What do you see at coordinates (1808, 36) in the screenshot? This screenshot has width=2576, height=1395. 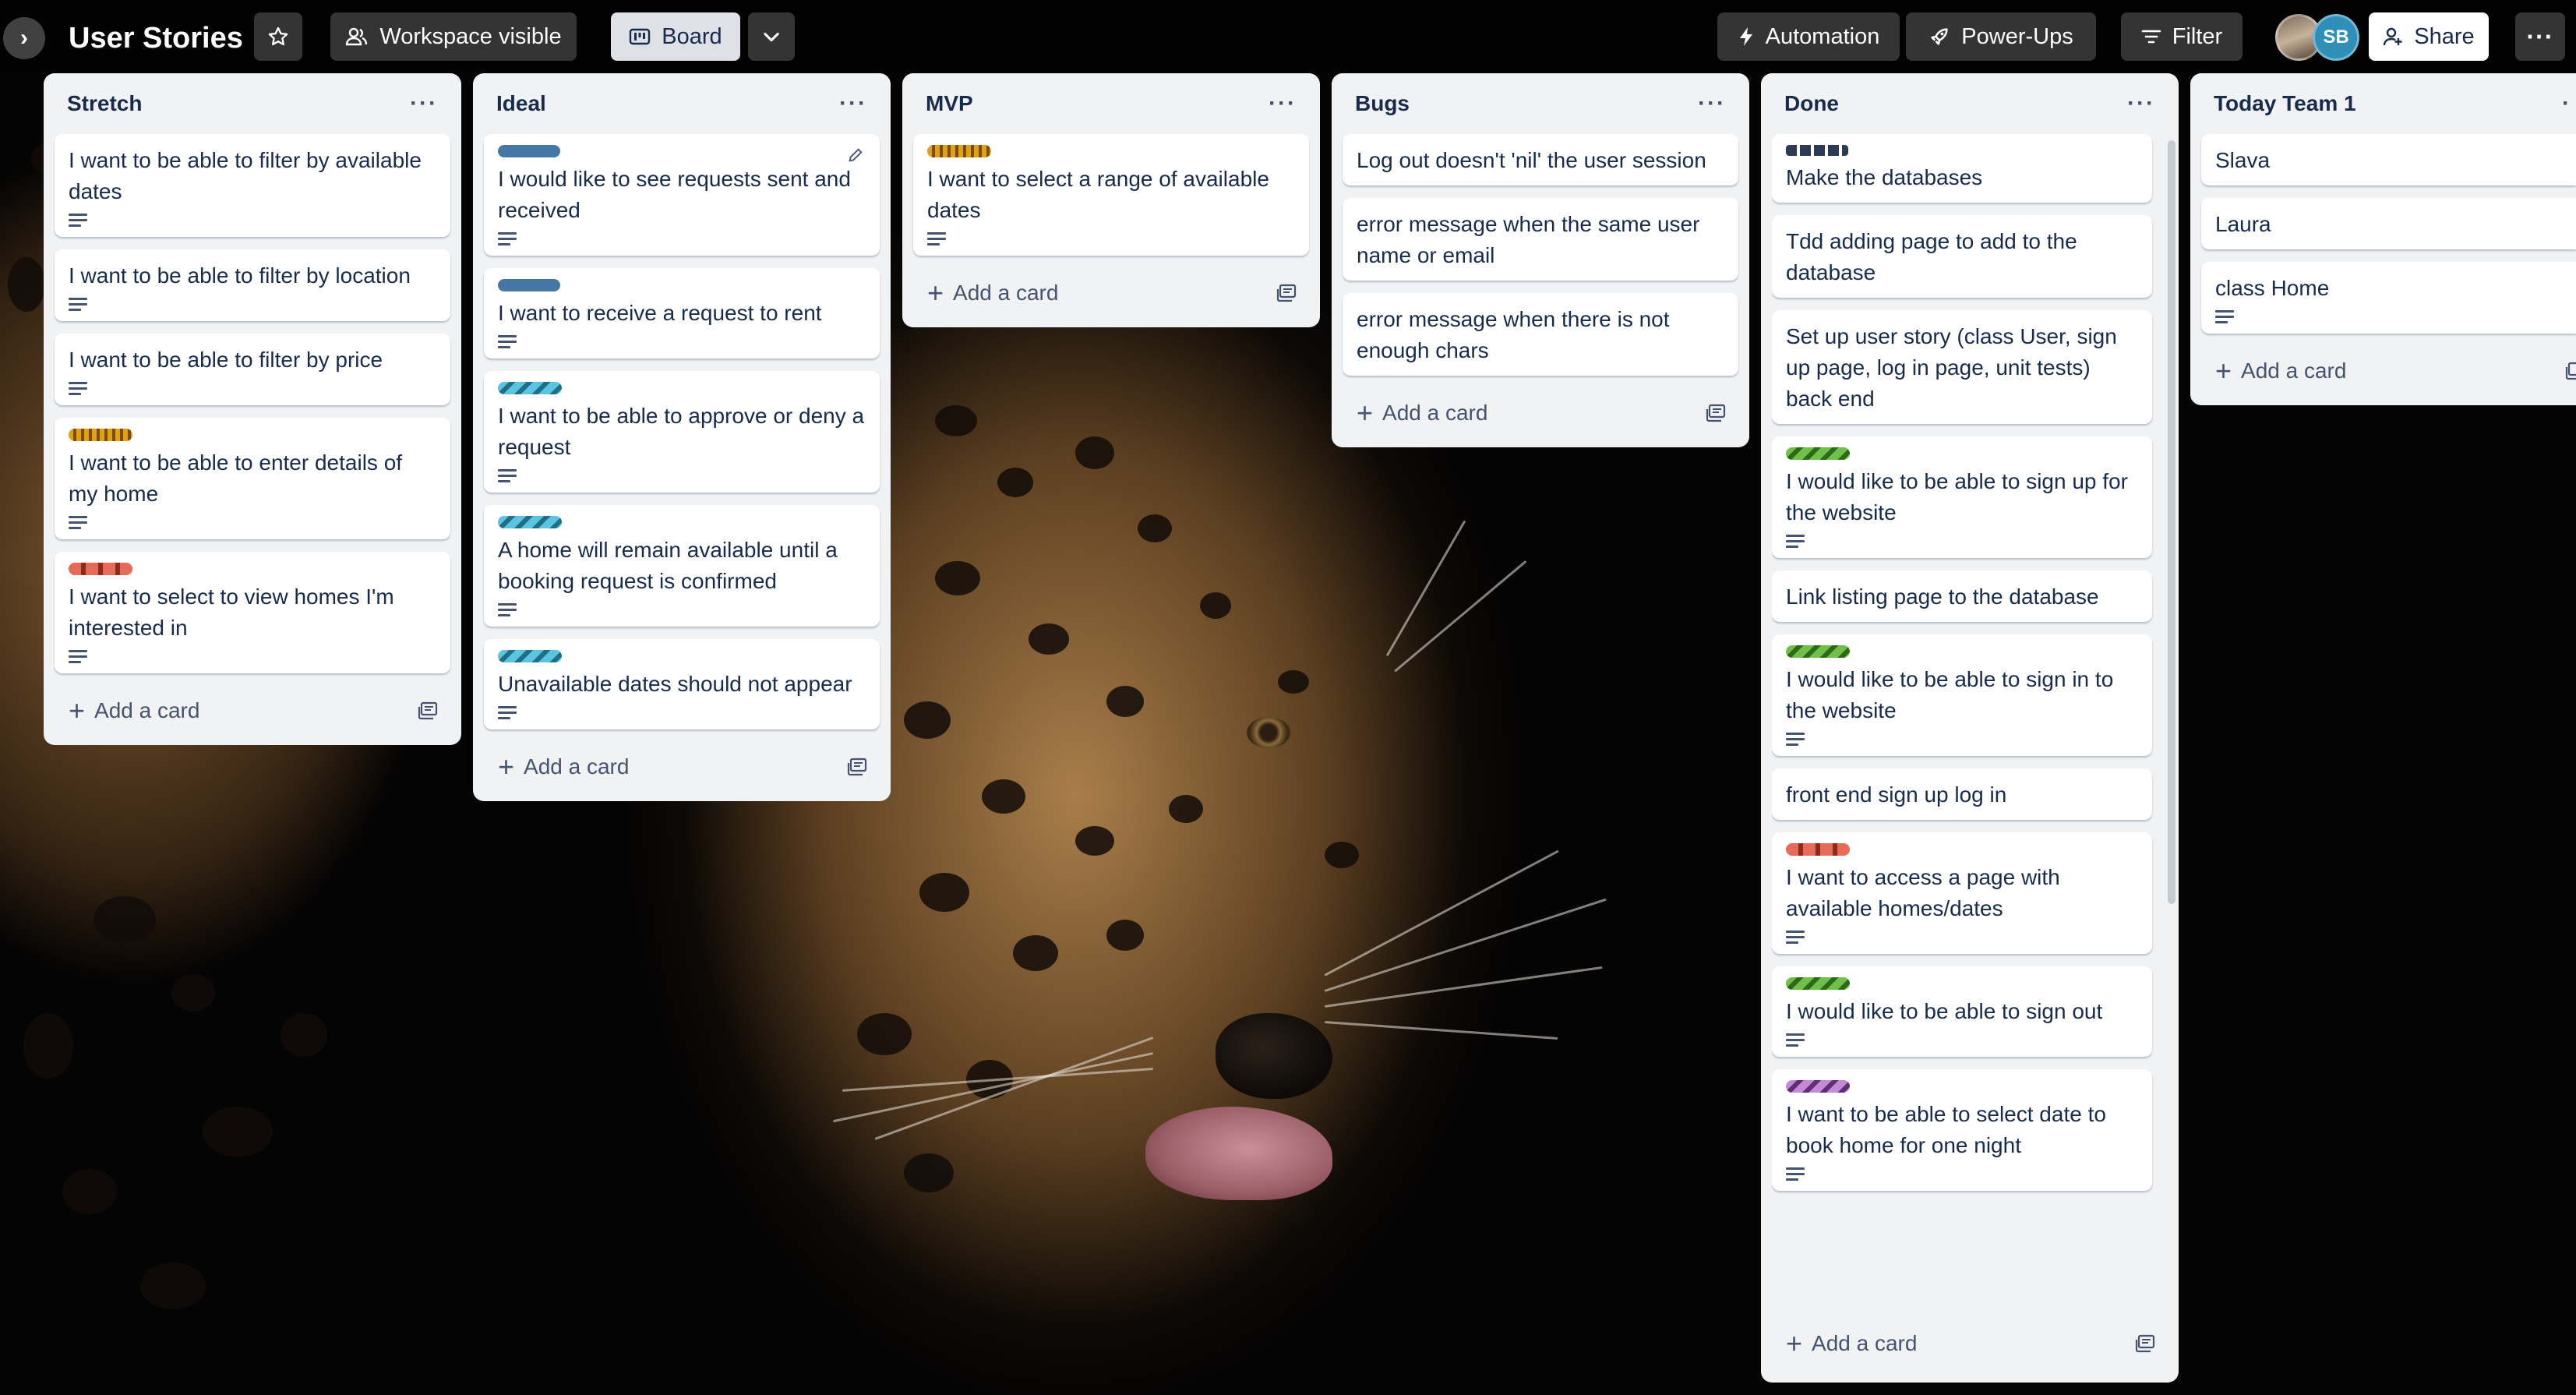 I see `automation-button: Automation` at bounding box center [1808, 36].